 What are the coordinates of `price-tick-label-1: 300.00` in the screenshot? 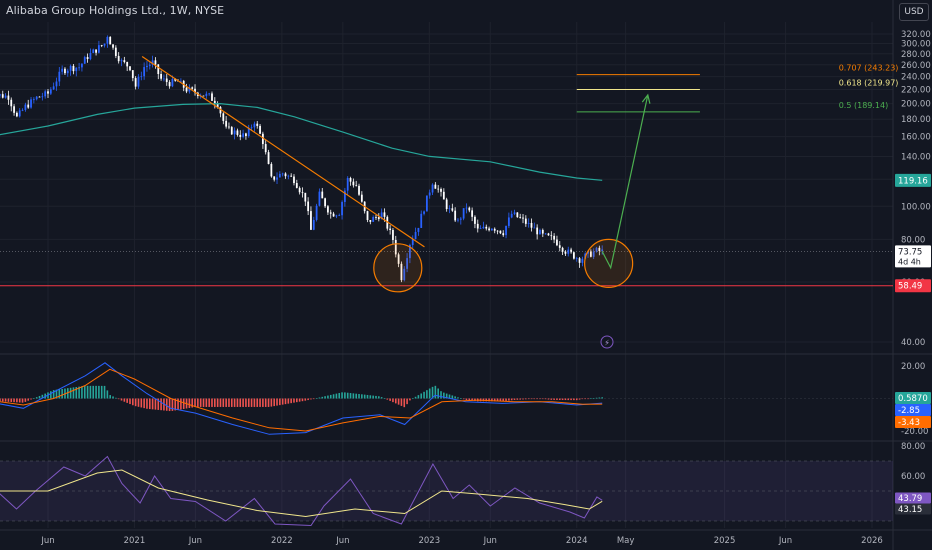 It's located at (916, 45).